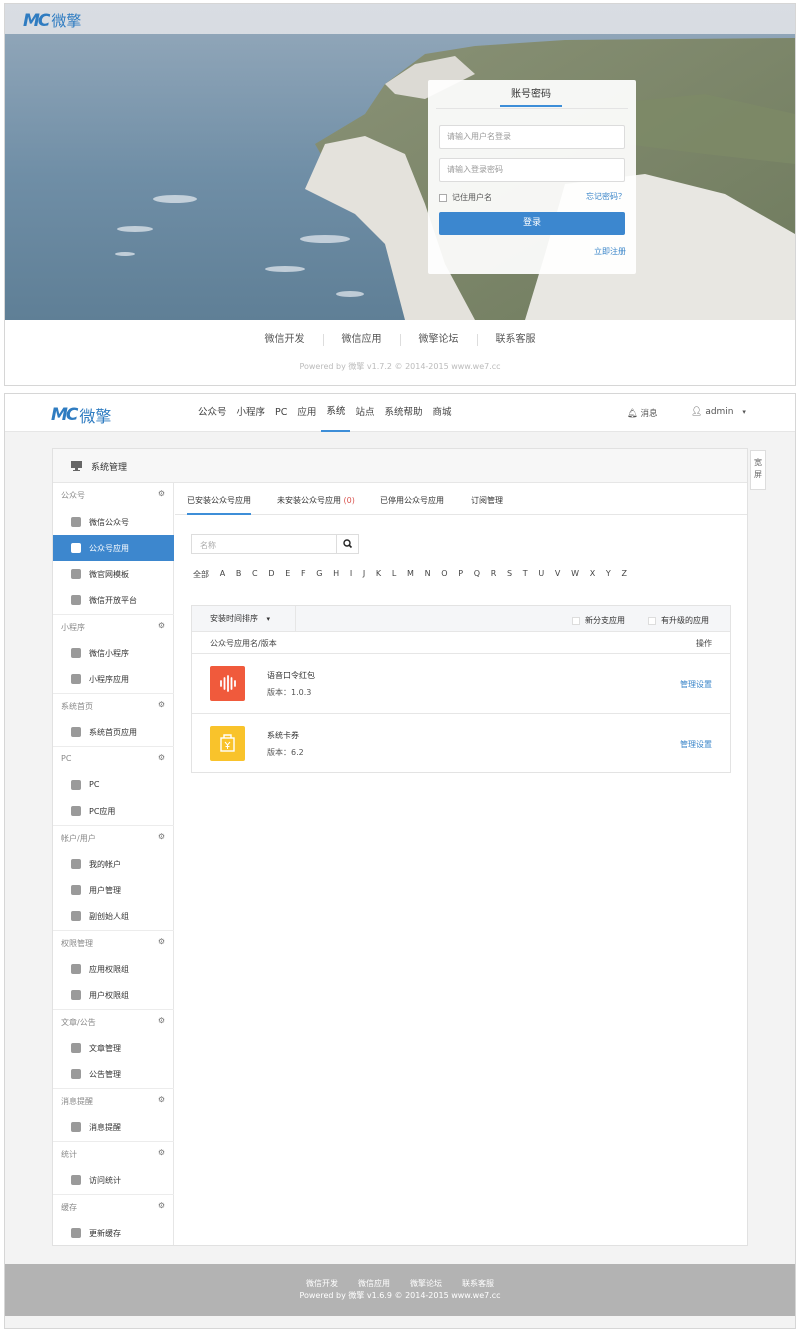 The height and width of the screenshot is (1332, 800). What do you see at coordinates (460, 574) in the screenshot?
I see `letter-filter-item: P` at bounding box center [460, 574].